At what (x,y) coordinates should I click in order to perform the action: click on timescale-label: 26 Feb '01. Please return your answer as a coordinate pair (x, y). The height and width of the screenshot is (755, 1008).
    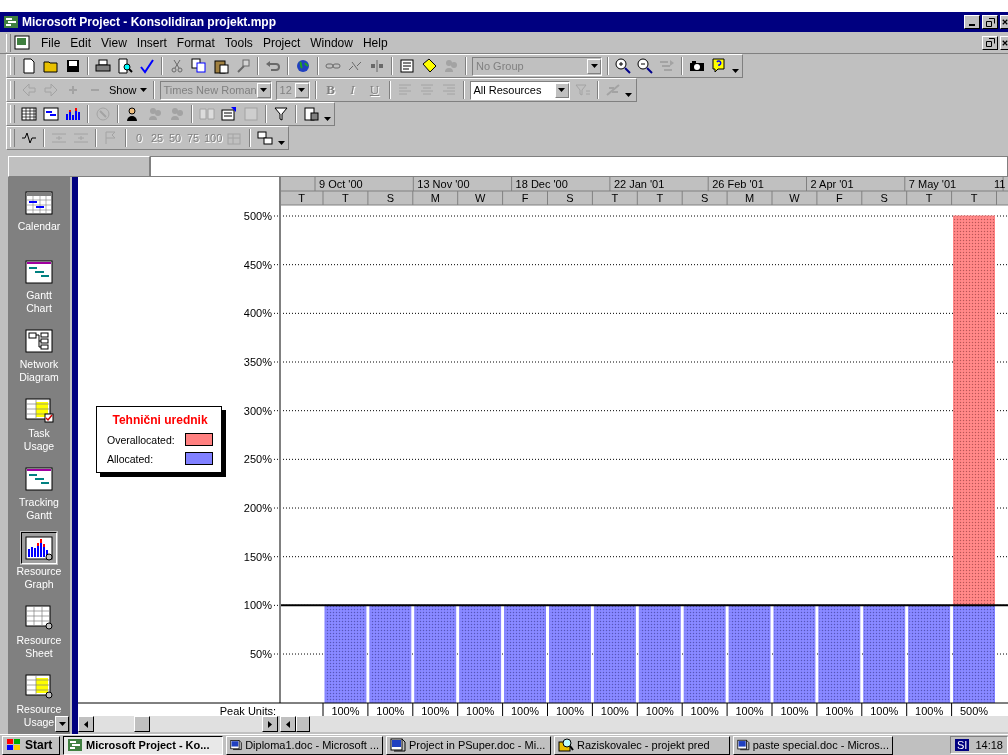
    Looking at the image, I should click on (738, 184).